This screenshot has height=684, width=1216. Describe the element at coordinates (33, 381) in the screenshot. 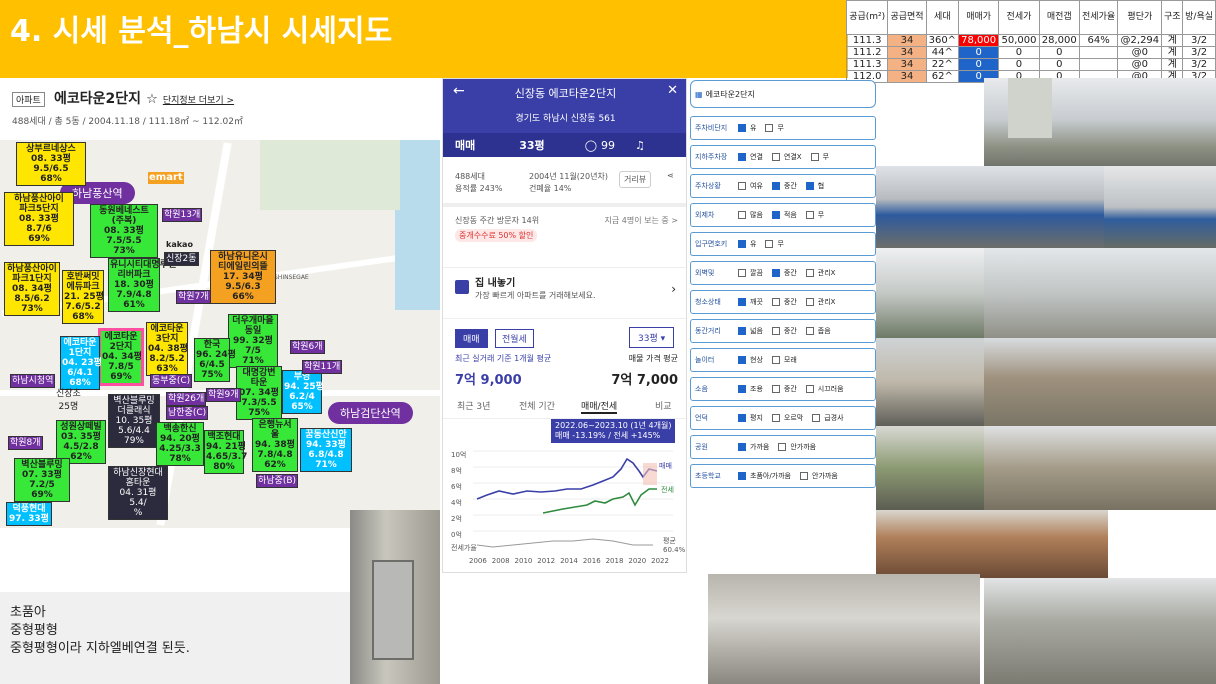

I see `map-label: 하남시청역` at that location.